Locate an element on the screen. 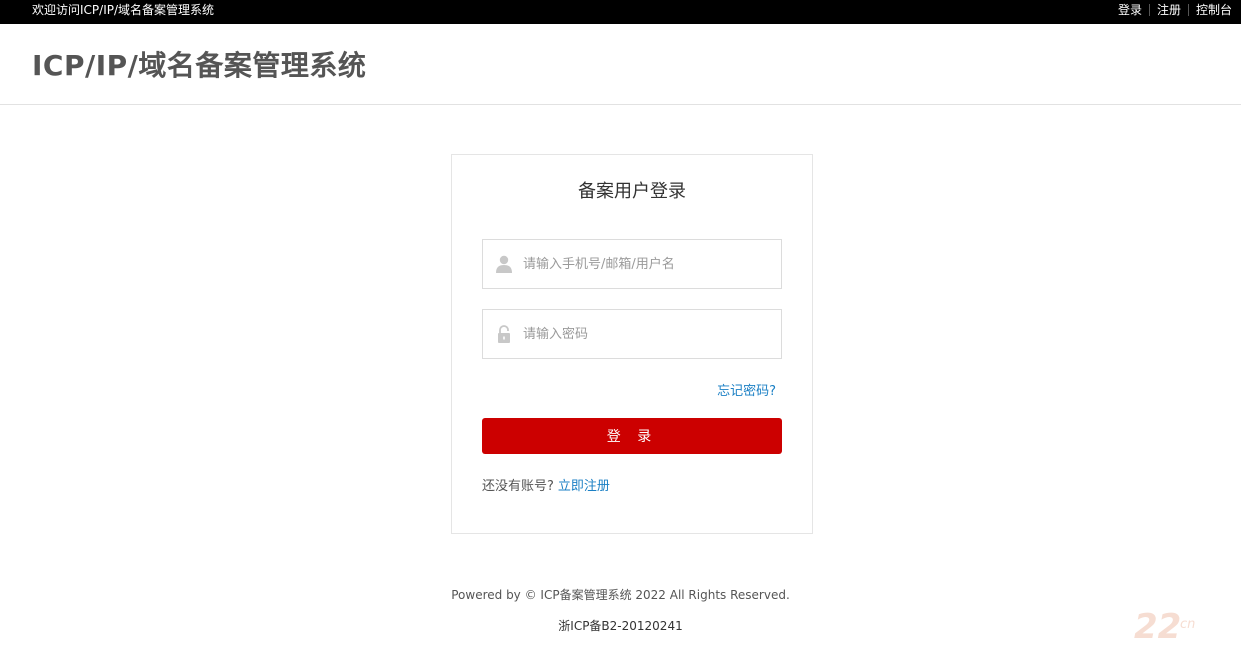 The width and height of the screenshot is (1241, 659). top-login-link: 登录 is located at coordinates (1130, 10).